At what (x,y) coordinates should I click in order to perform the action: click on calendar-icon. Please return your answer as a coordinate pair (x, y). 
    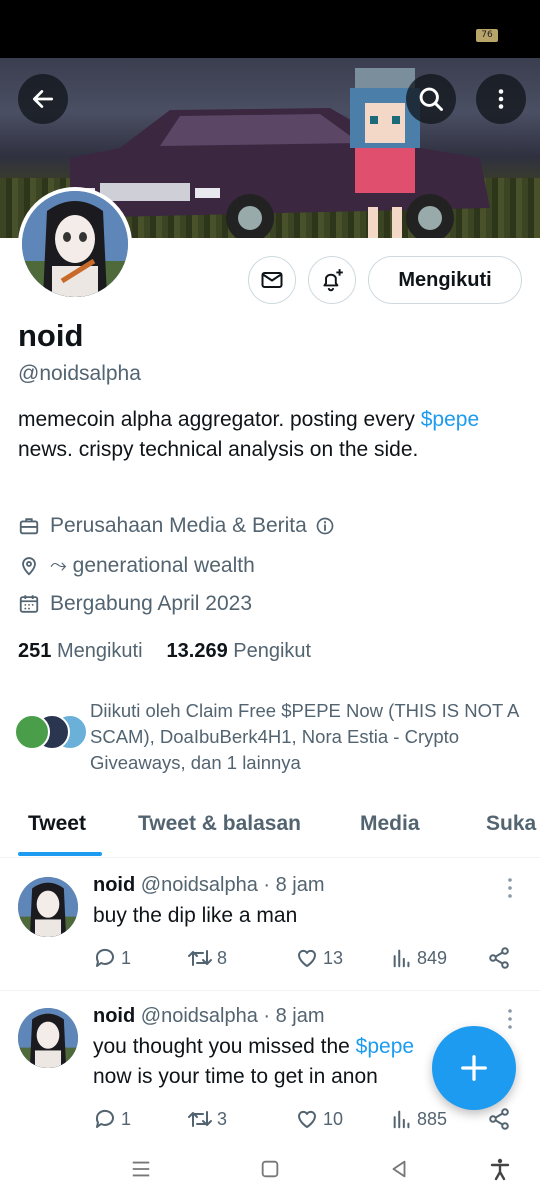
    Looking at the image, I should click on (29, 604).